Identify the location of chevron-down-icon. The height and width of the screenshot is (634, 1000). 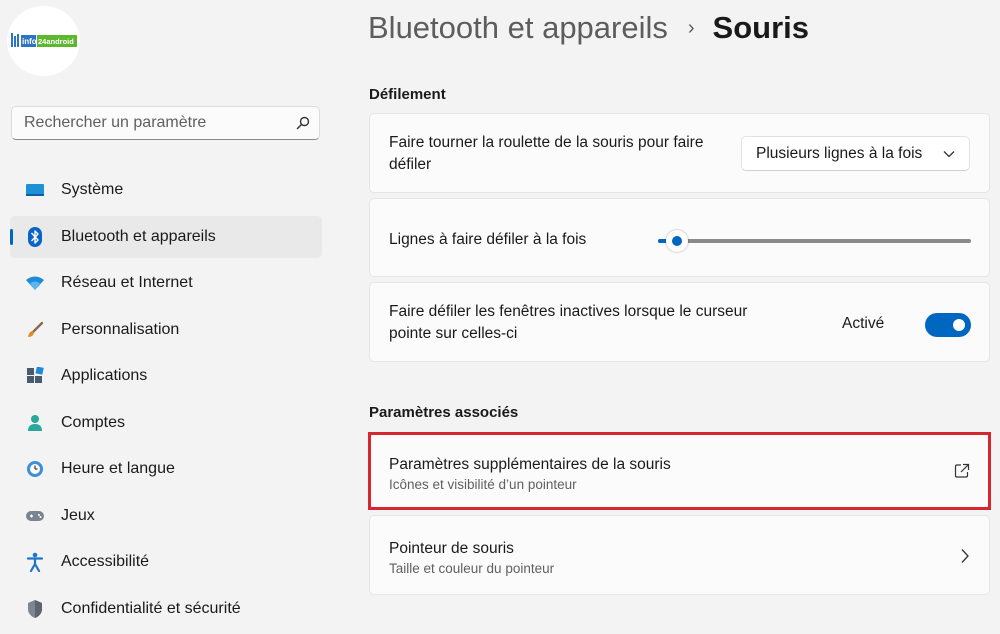
(949, 154).